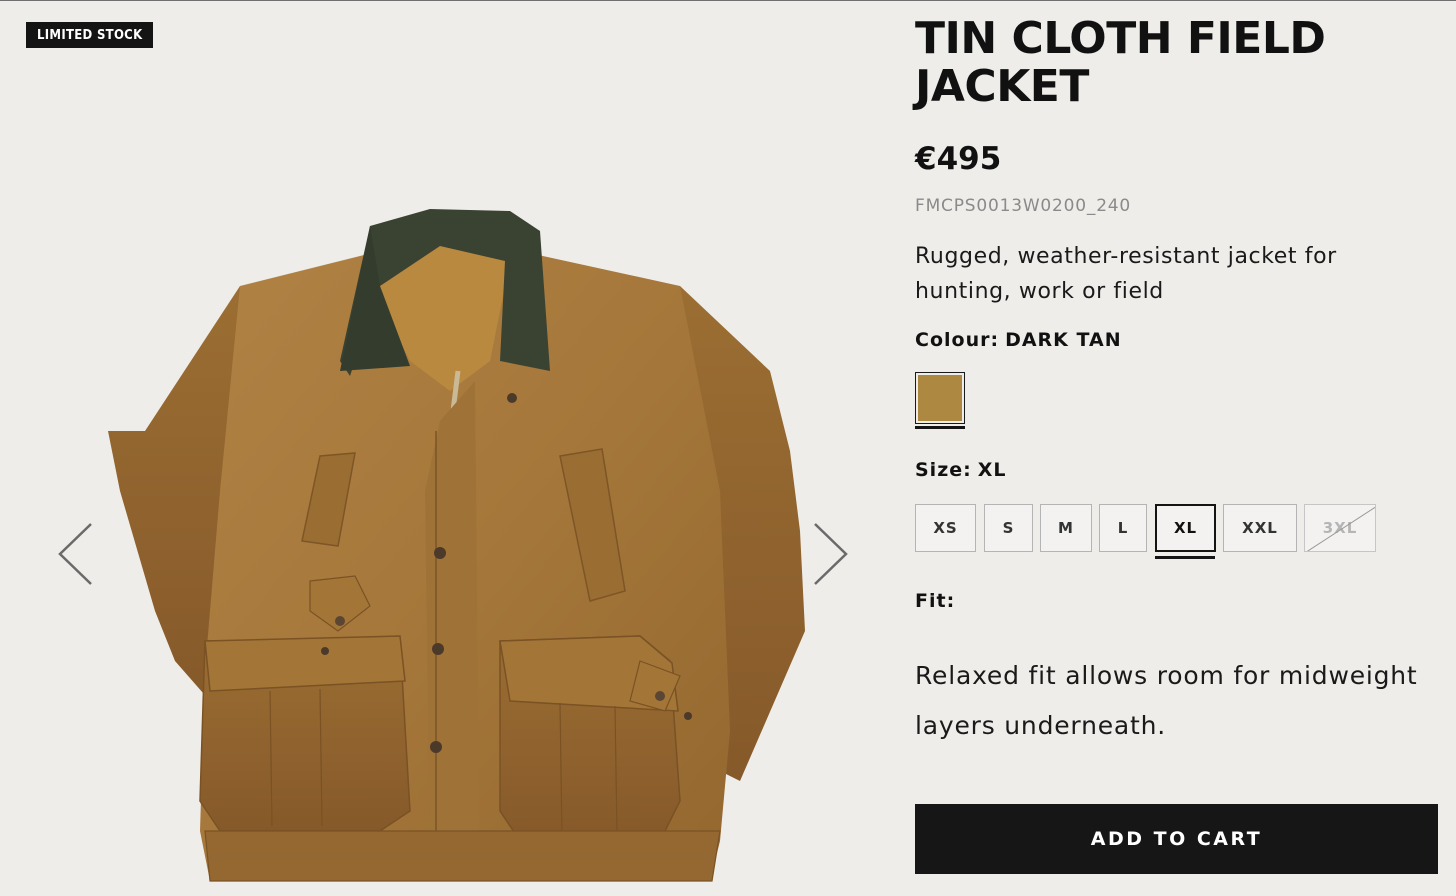 The width and height of the screenshot is (1456, 896). I want to click on chevron-right-icon, so click(831, 554).